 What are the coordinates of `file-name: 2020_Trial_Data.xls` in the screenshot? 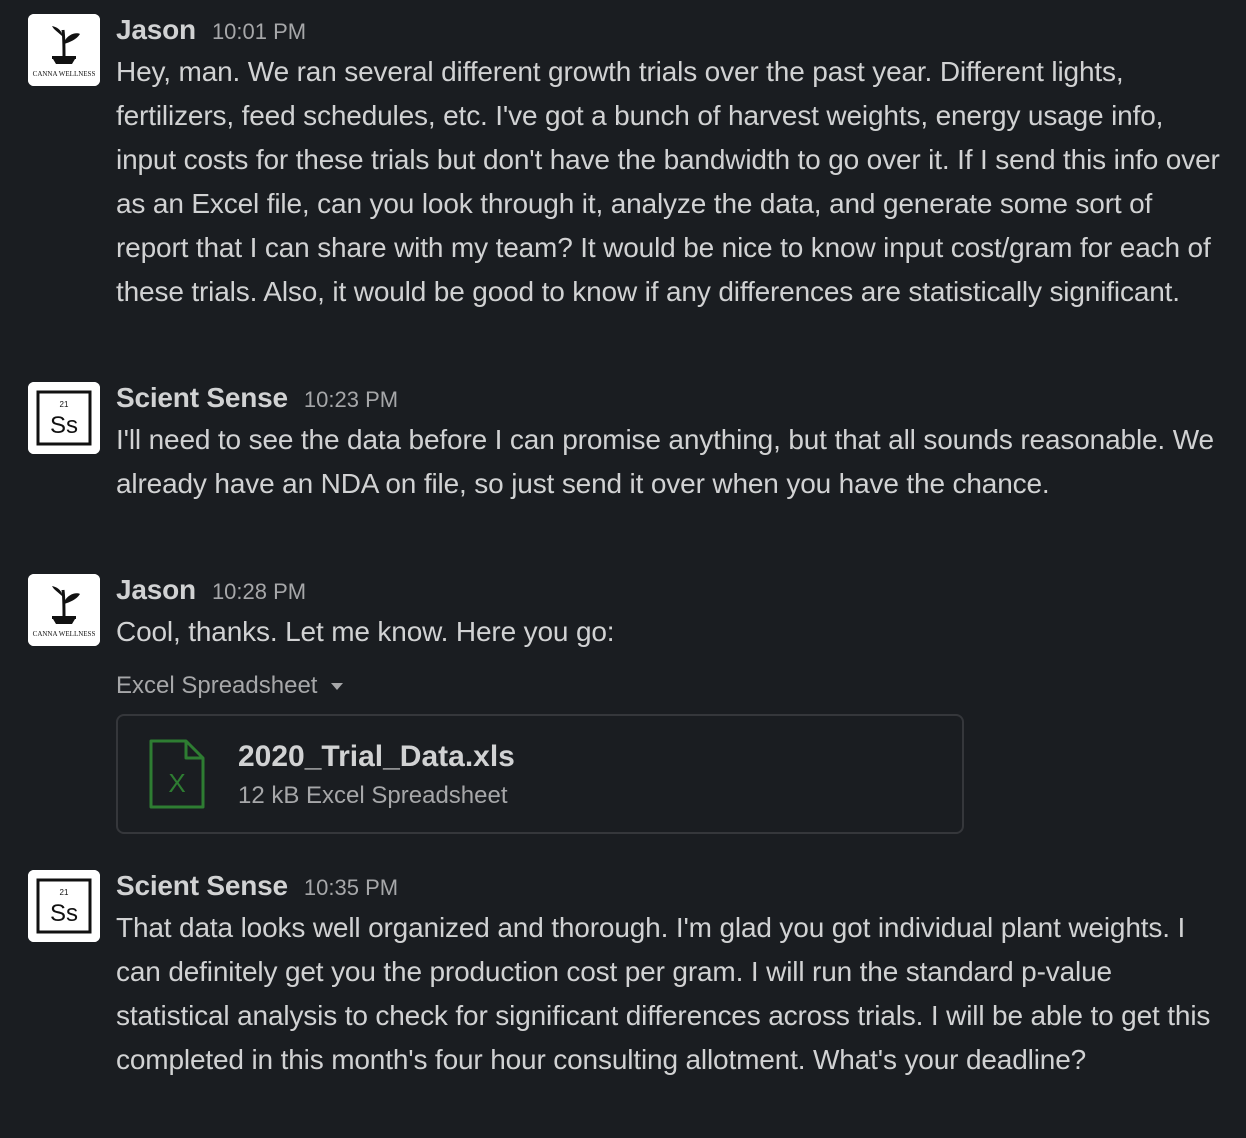 It's located at (376, 757).